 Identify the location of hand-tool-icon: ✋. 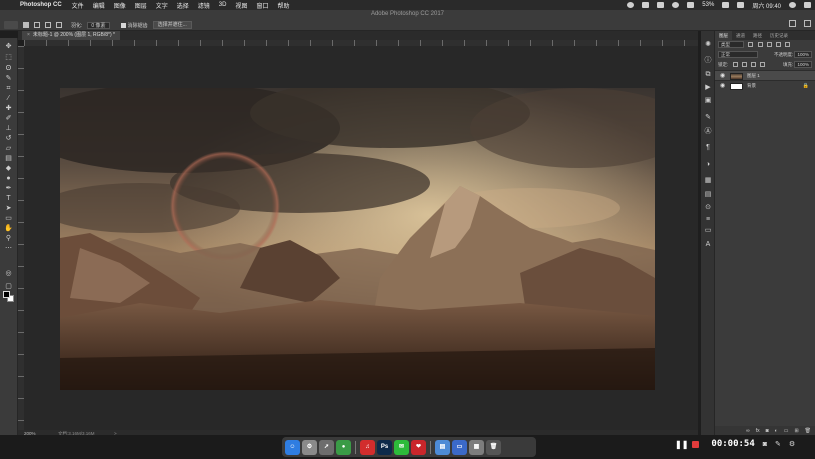
(8, 228).